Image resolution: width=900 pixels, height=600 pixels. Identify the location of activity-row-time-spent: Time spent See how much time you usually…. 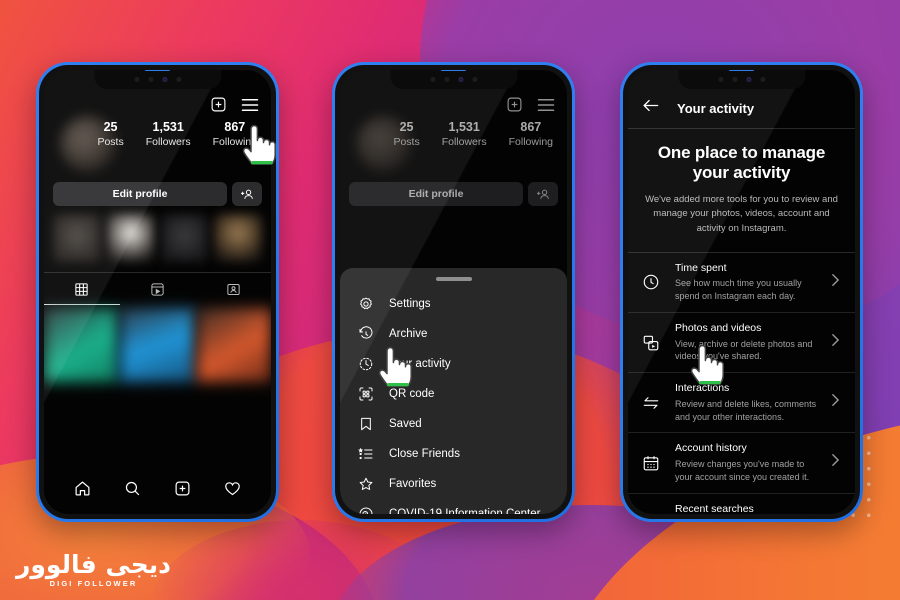
(741, 283).